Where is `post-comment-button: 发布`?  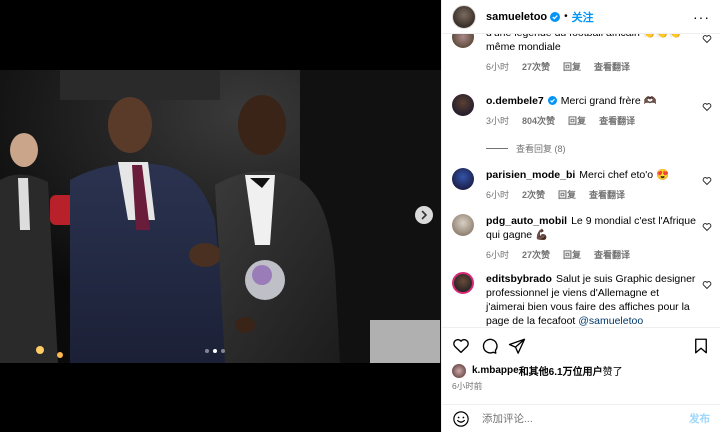 post-comment-button: 发布 is located at coordinates (699, 418).